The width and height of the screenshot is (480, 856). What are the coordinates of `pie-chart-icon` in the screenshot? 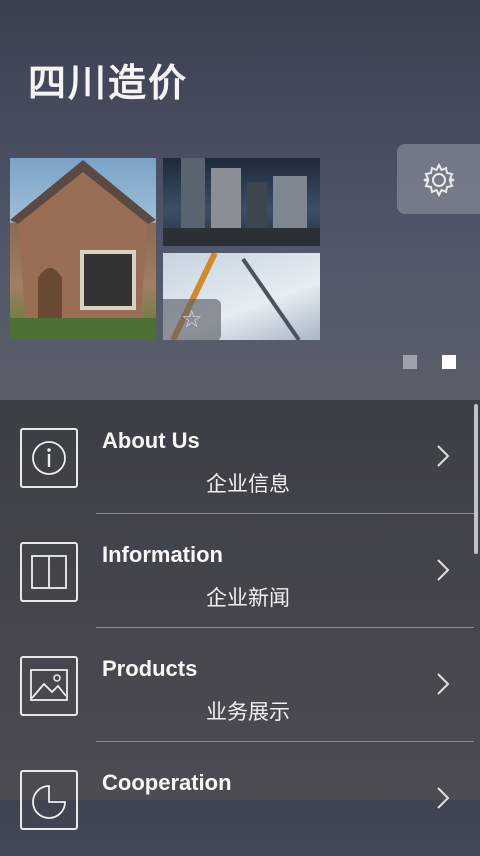 It's located at (49, 800).